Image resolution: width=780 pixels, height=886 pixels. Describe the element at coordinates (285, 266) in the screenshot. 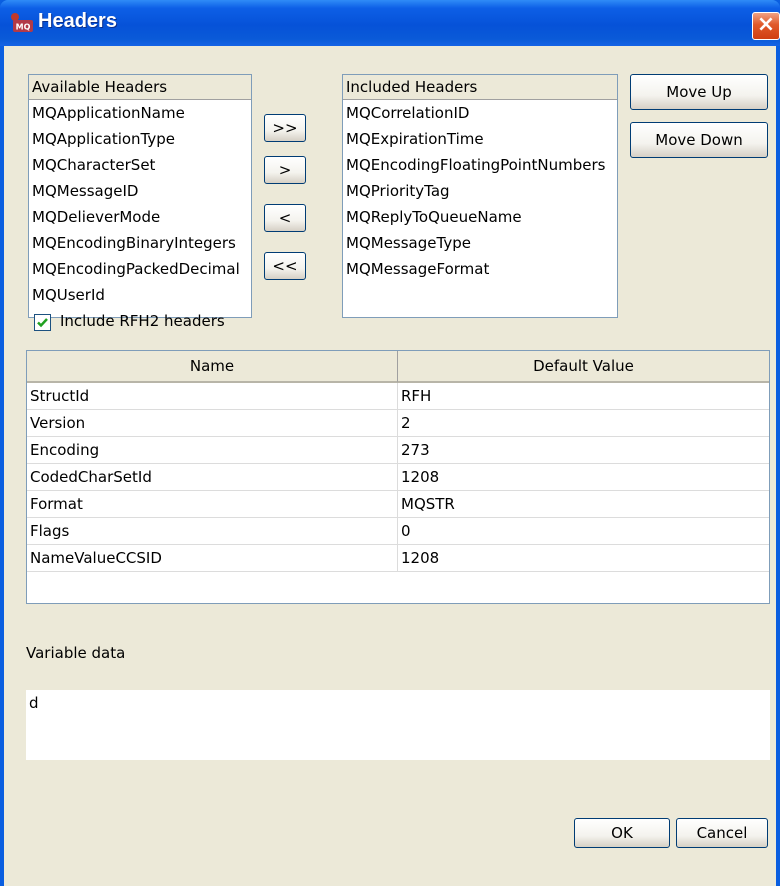

I see `remove-all-button: <<` at that location.